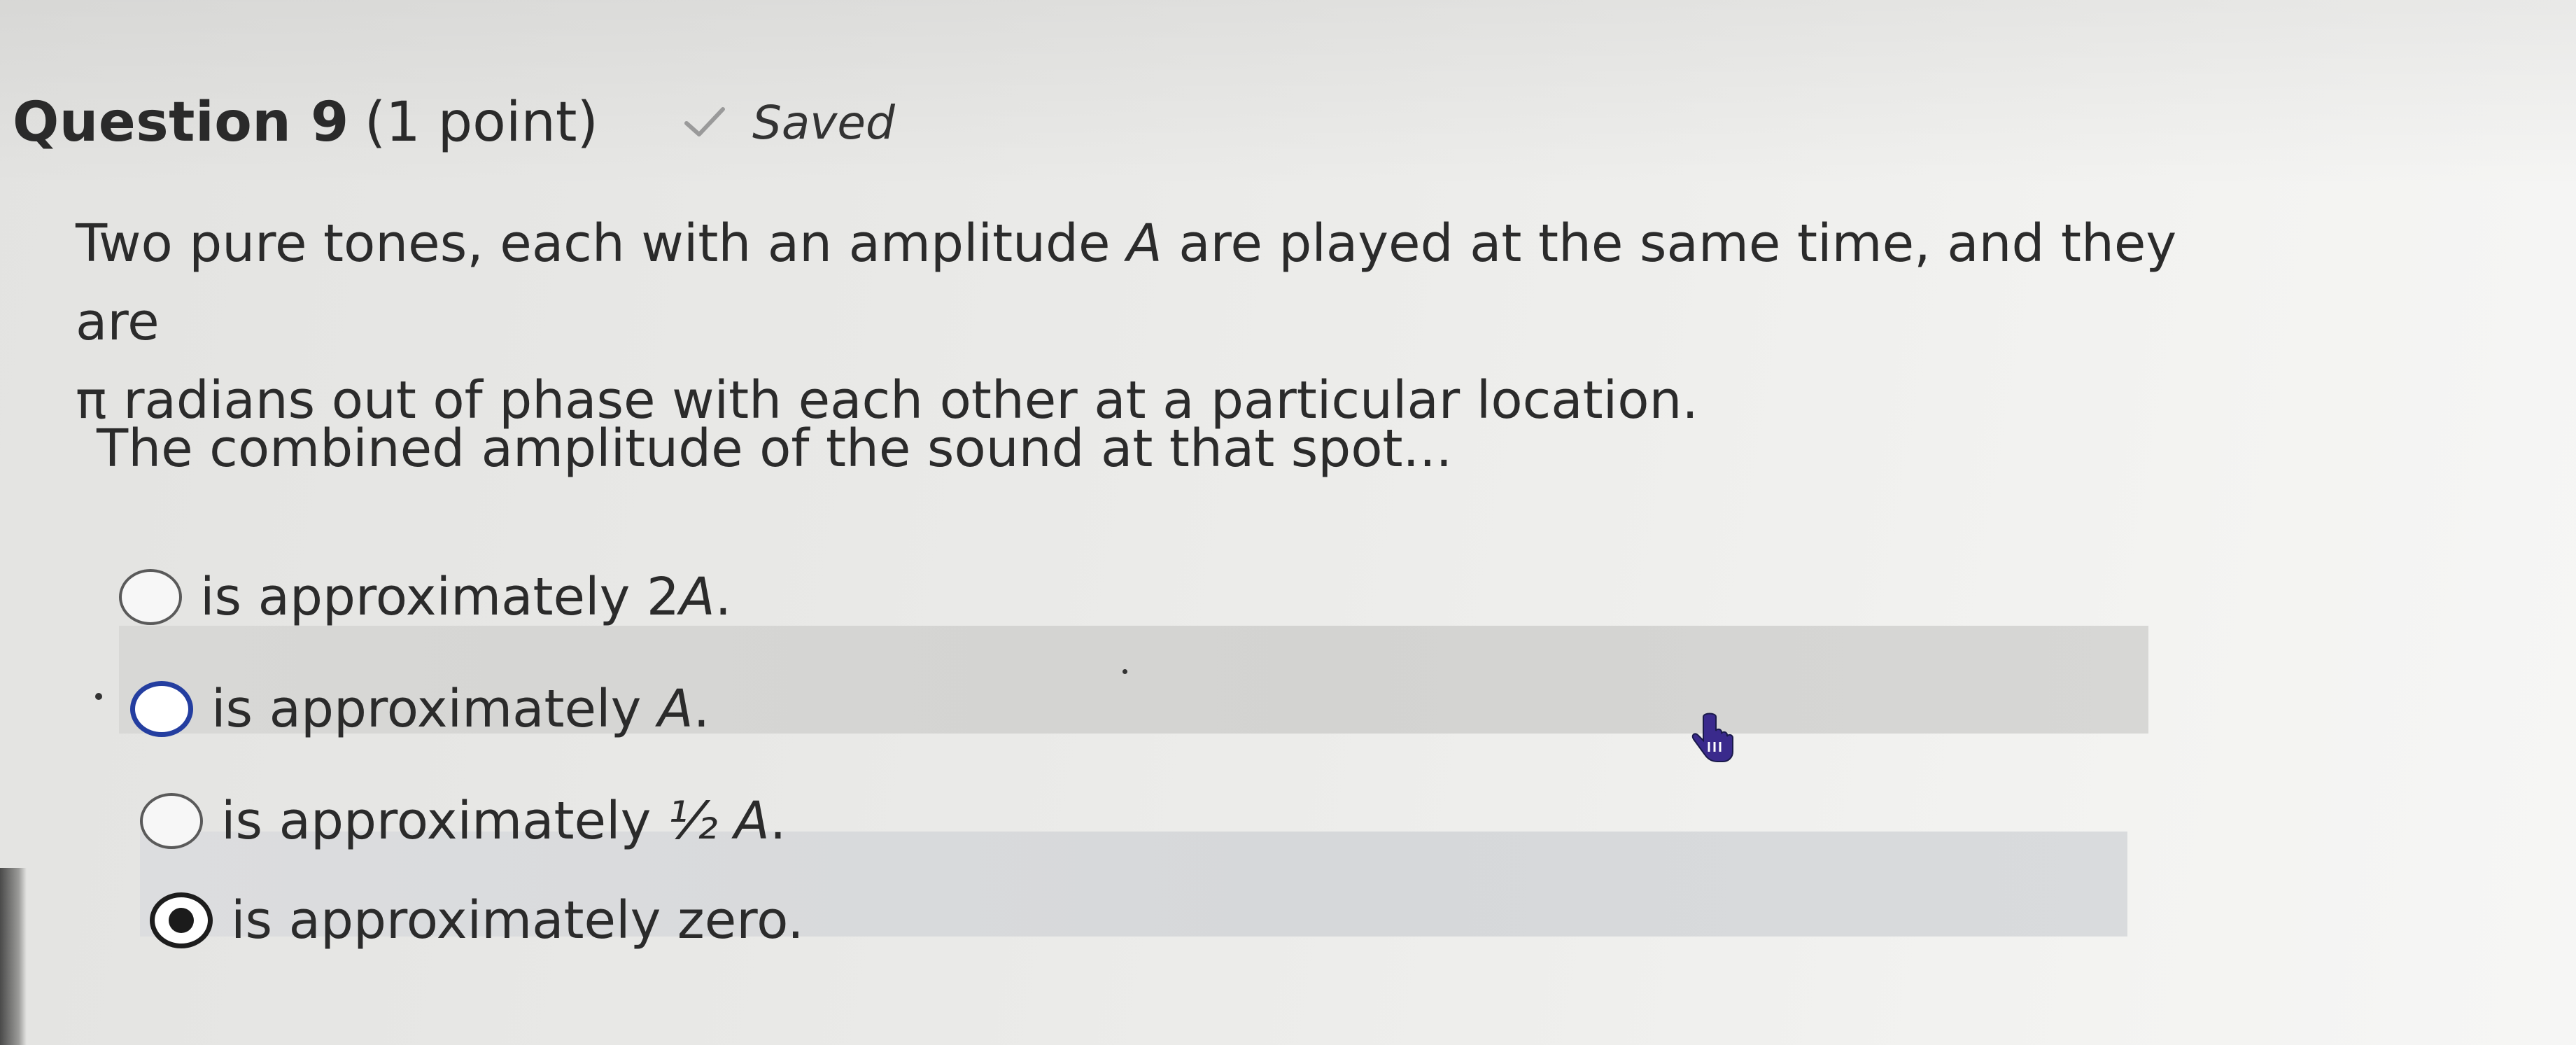 The width and height of the screenshot is (2576, 1045). I want to click on answer-option-2-text: is approximately, so click(434, 709).